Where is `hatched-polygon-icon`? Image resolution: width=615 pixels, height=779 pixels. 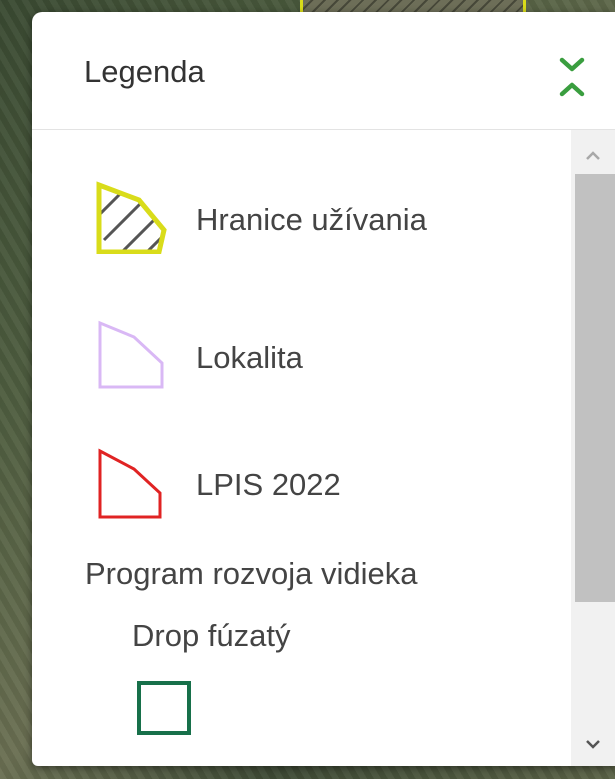
hatched-polygon-icon is located at coordinates (131, 217).